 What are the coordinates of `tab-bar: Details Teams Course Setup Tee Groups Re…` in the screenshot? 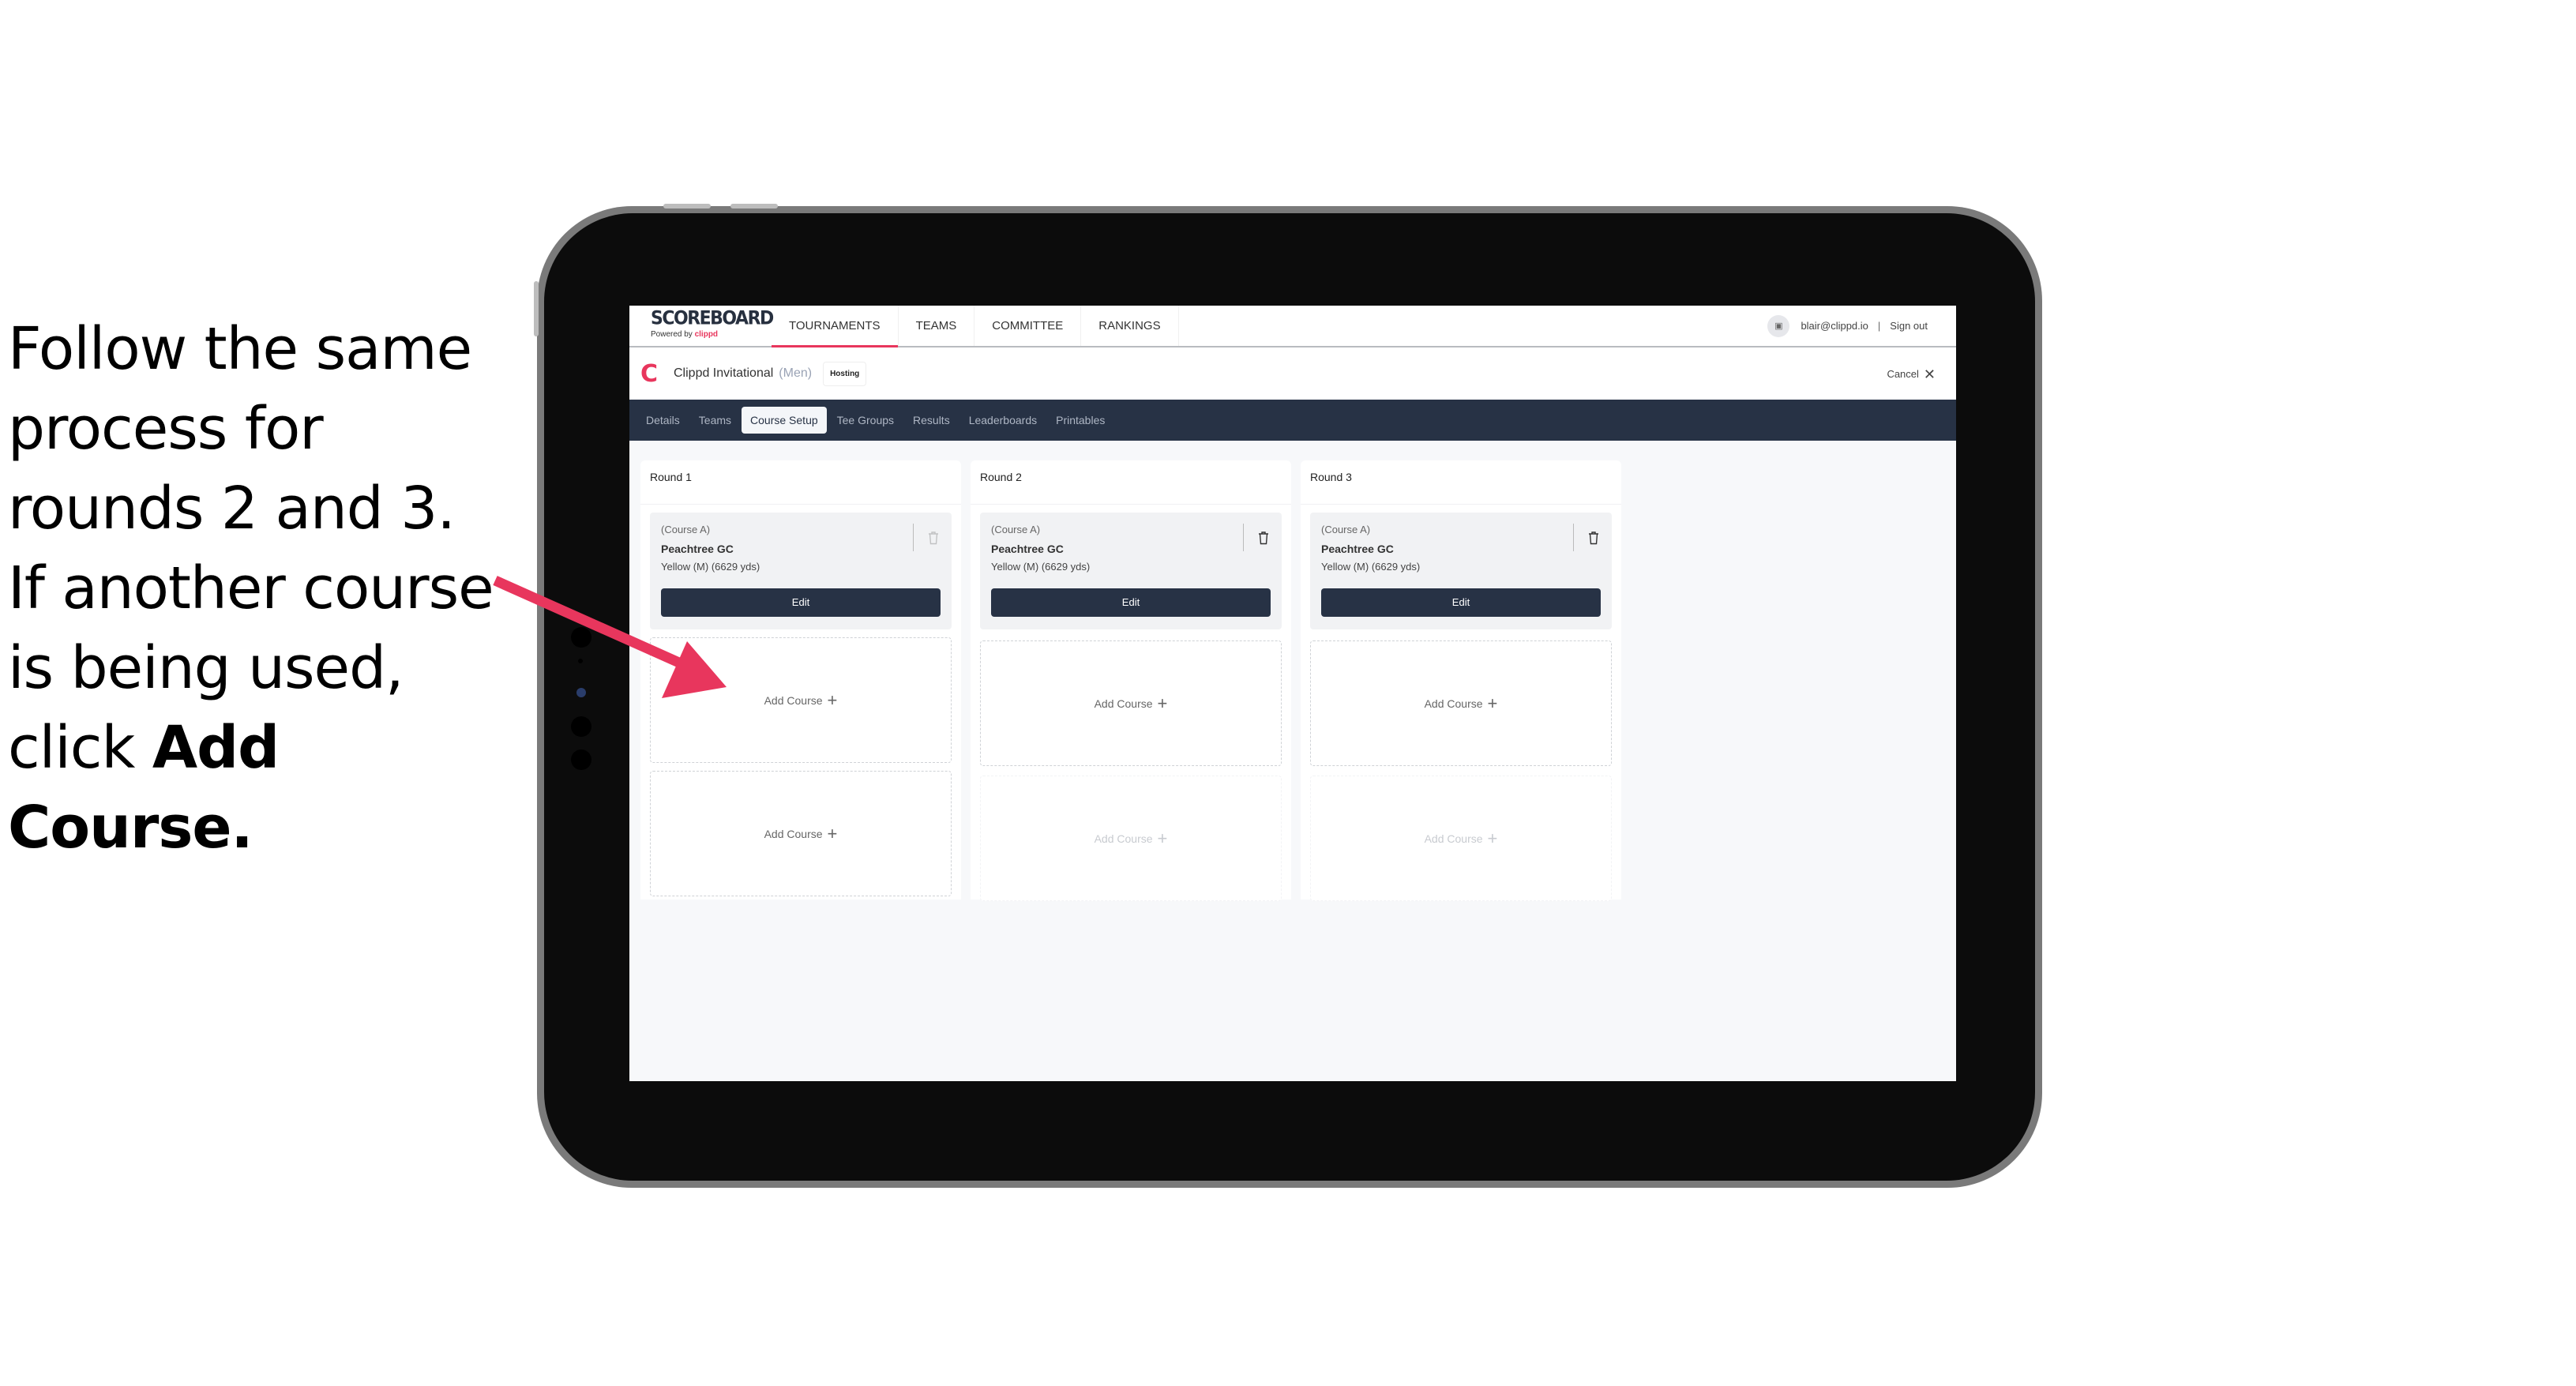 It's located at (1292, 420).